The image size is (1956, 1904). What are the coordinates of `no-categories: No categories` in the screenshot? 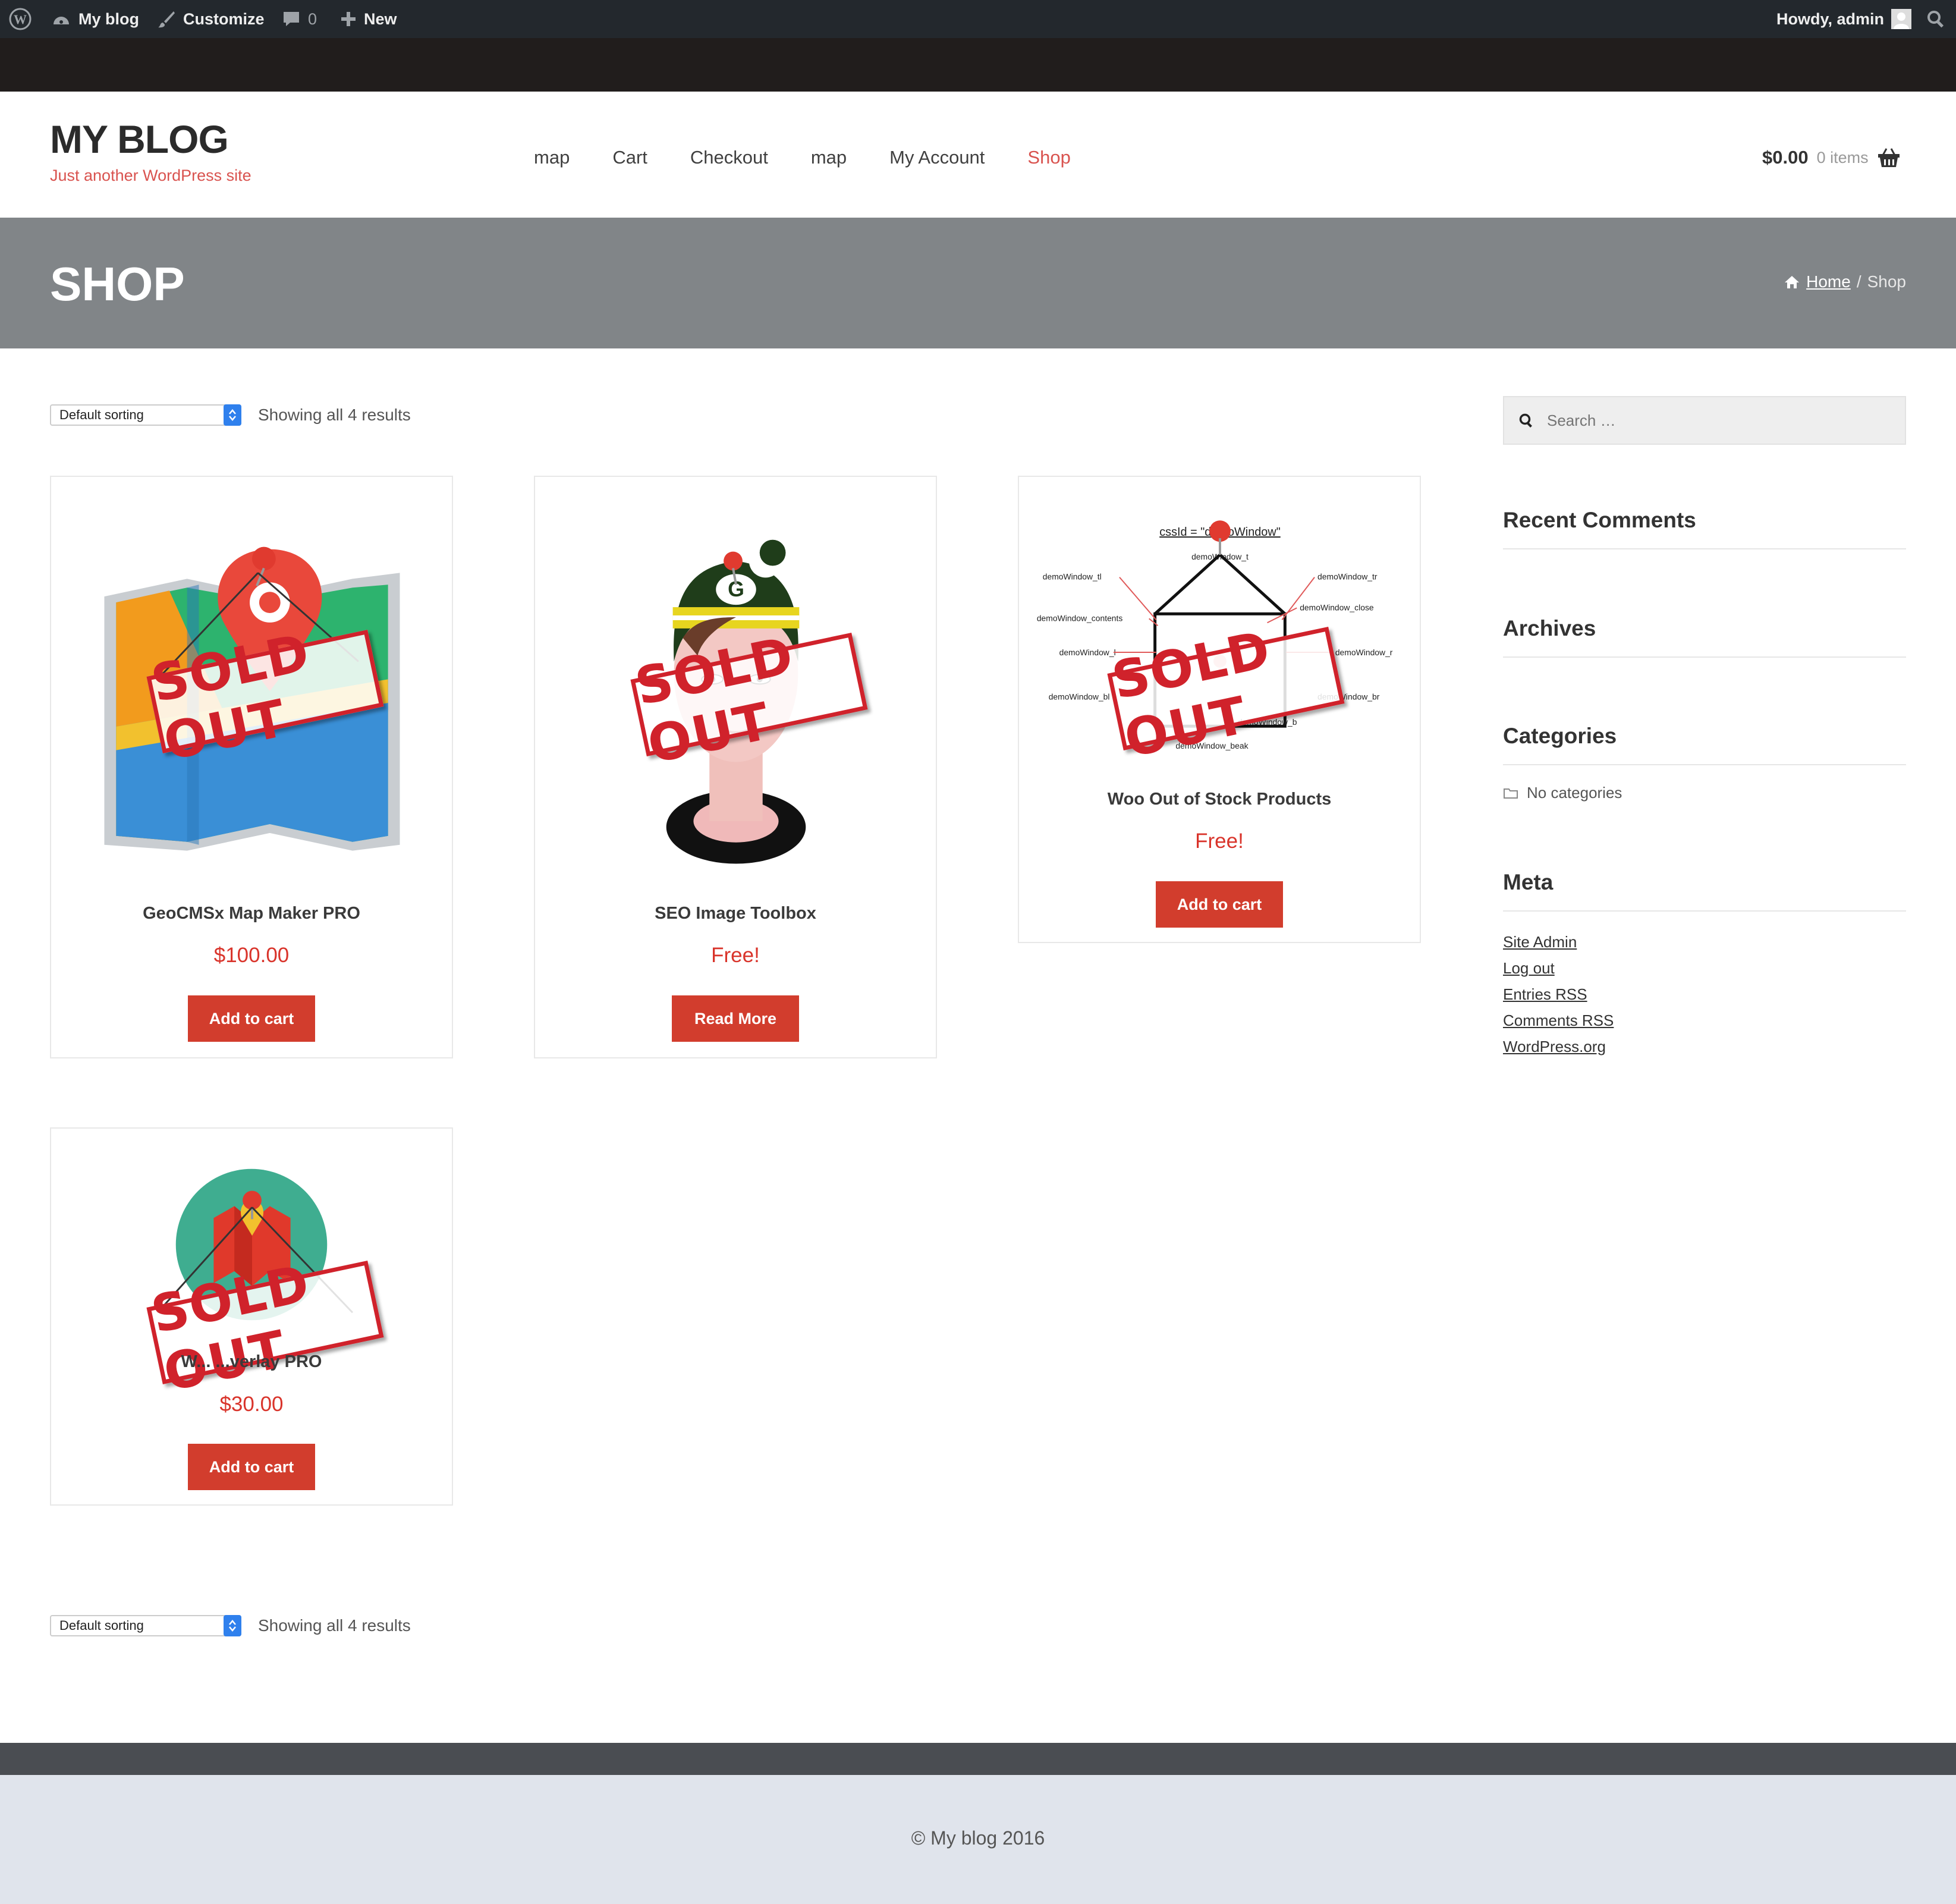 It's located at (1562, 793).